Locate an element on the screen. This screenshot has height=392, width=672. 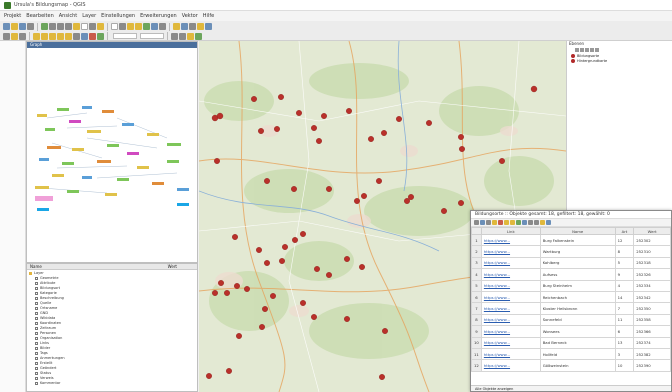
tree-item: Kommentar is located at coordinates (112, 383).